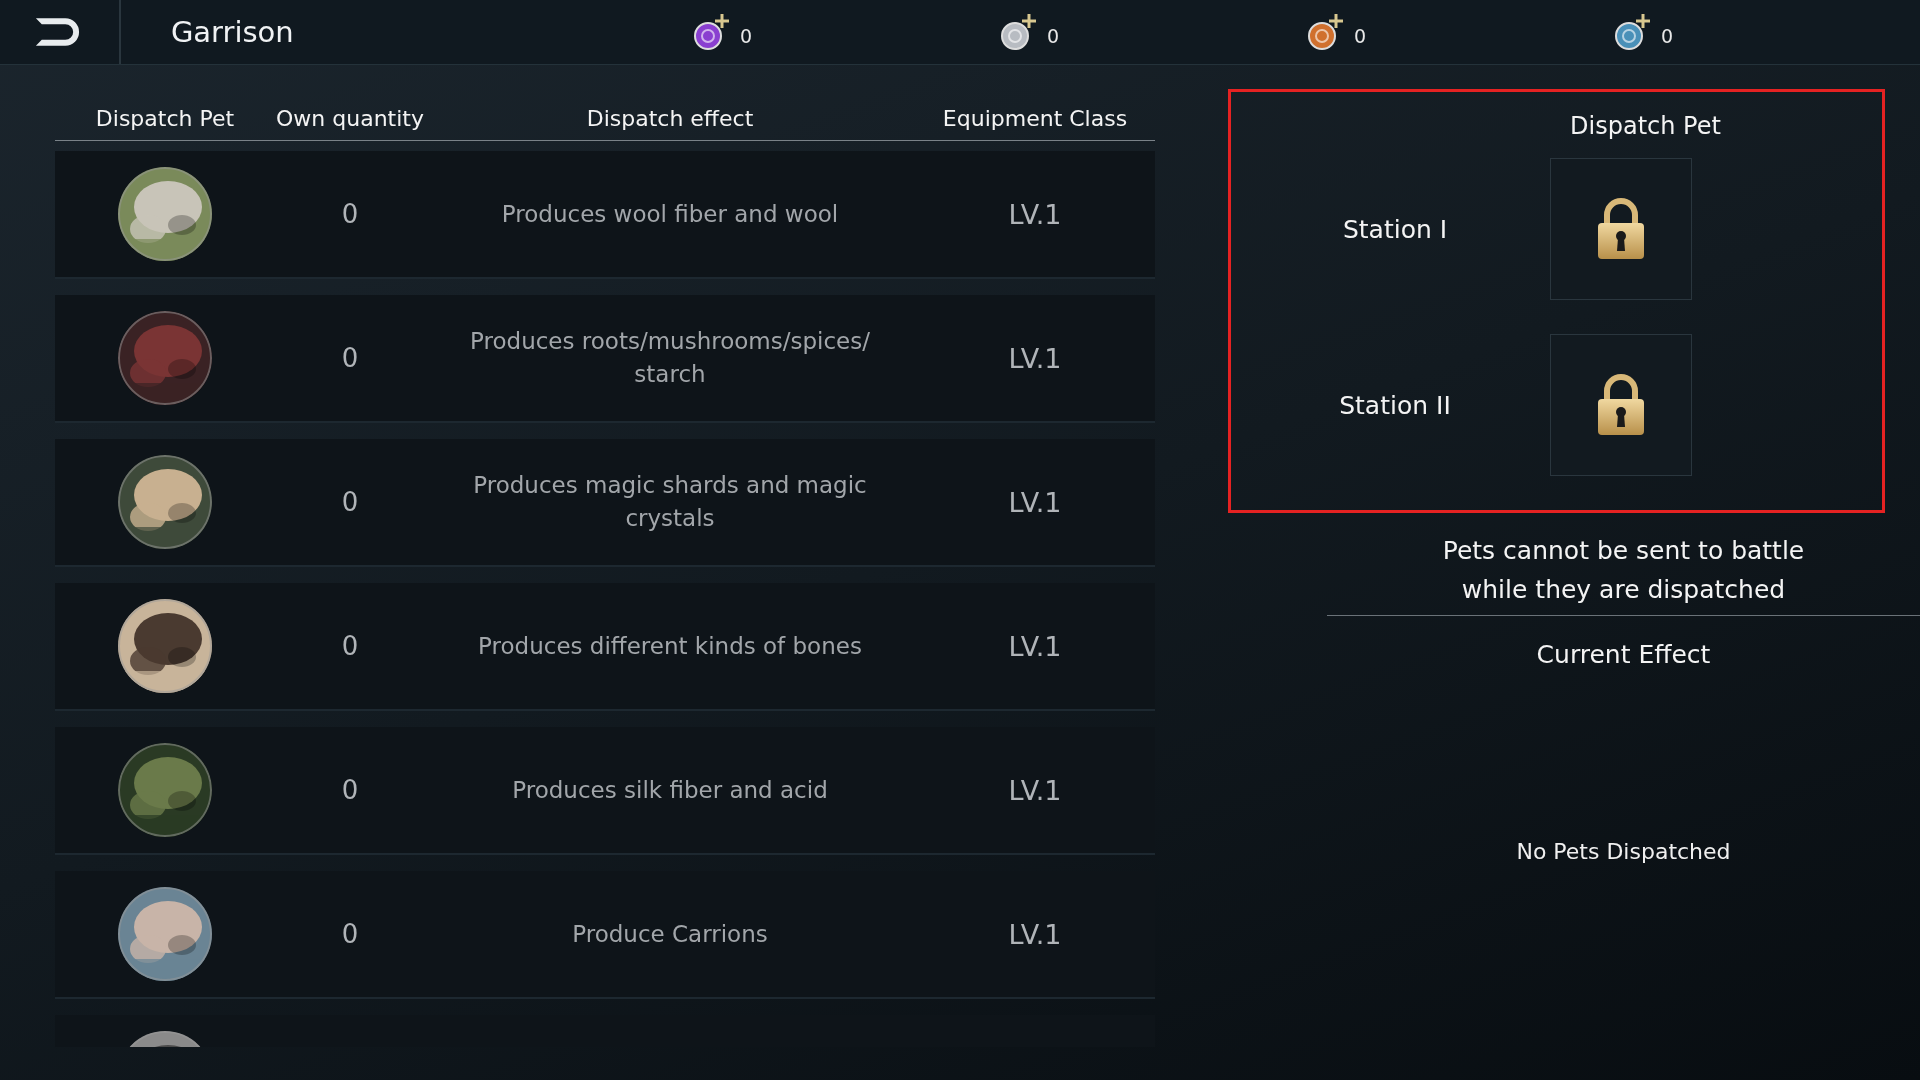 The height and width of the screenshot is (1080, 1920). Describe the element at coordinates (1395, 229) in the screenshot. I see `station-label: Station I` at that location.